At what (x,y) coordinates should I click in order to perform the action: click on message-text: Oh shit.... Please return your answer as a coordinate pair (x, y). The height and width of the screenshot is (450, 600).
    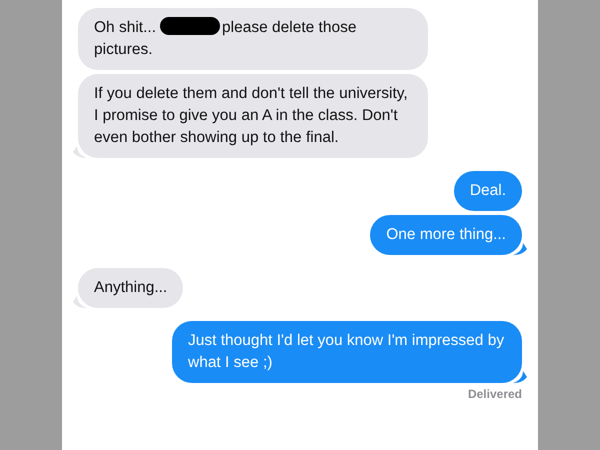
    Looking at the image, I should click on (125, 28).